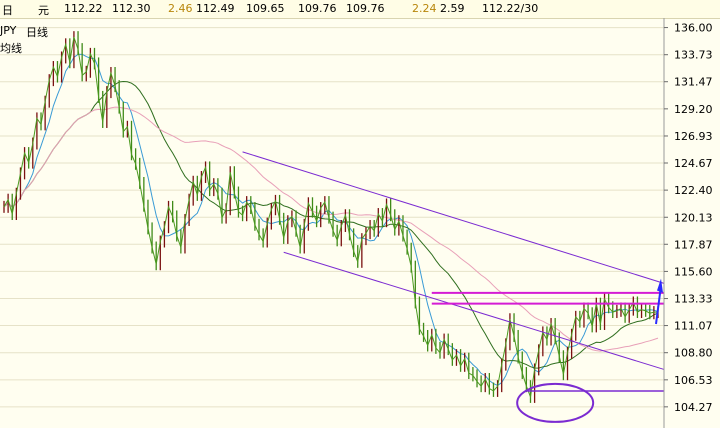 This screenshot has width=720, height=428. Describe the element at coordinates (693, 82) in the screenshot. I see `y-tick-label: 131.47` at that location.